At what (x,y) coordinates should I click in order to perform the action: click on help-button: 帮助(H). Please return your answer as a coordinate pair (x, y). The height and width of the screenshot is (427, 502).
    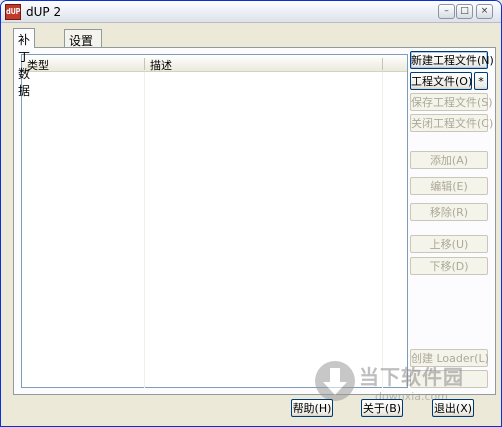
    Looking at the image, I should click on (312, 408).